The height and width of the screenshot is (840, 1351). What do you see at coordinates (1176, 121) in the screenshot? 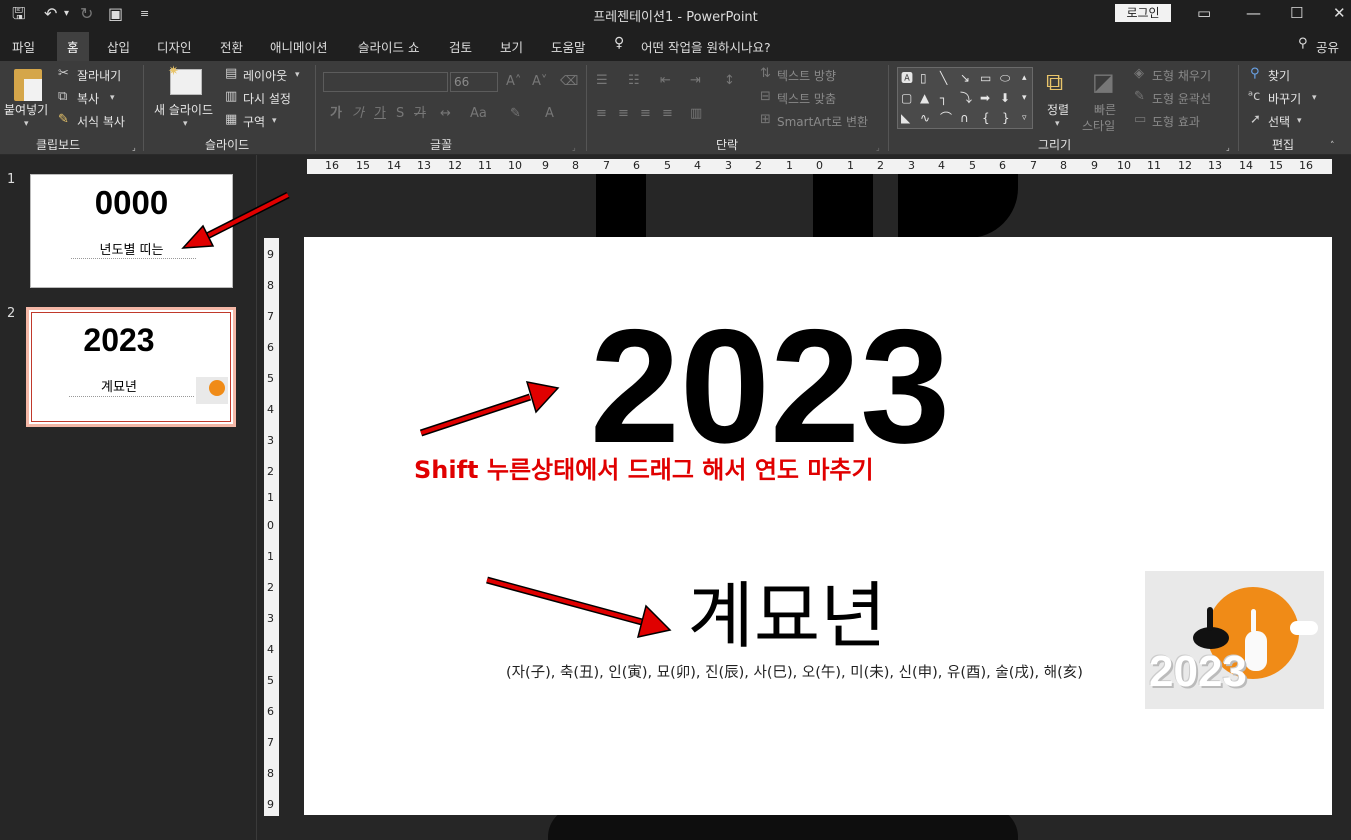
I see `shape-effects-button: 도형 효과` at bounding box center [1176, 121].